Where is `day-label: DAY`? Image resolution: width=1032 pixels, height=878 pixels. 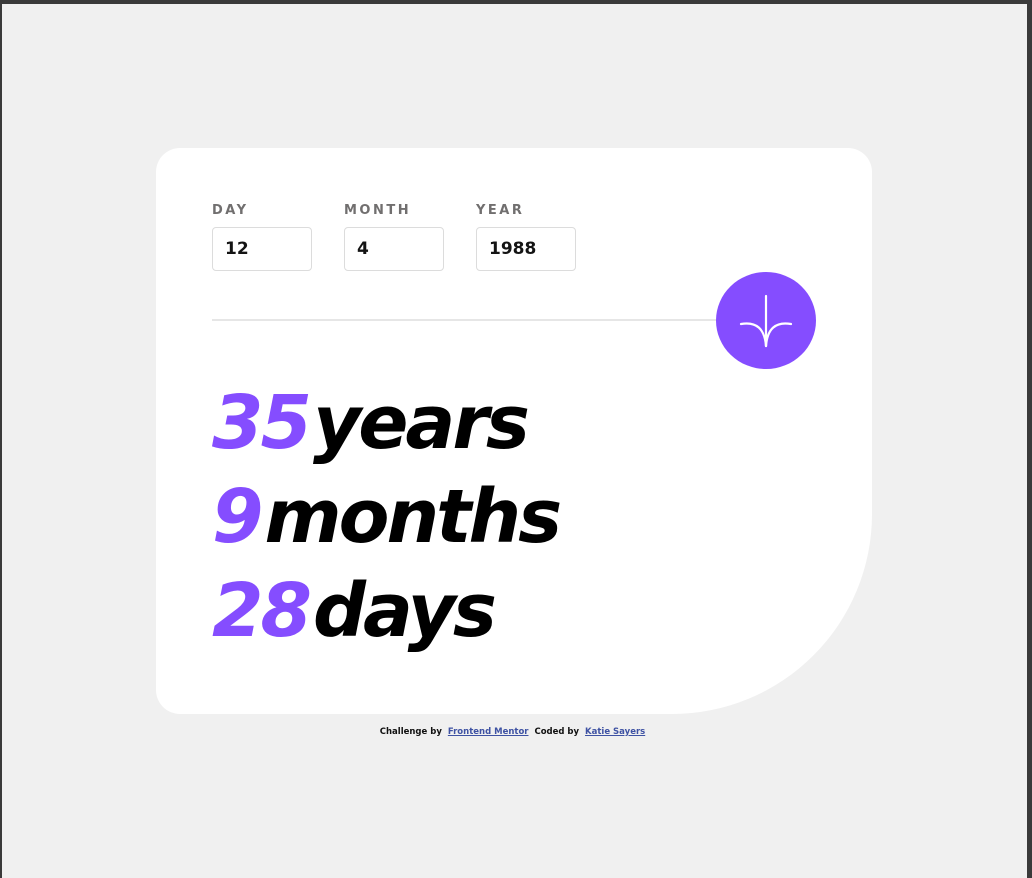 day-label: DAY is located at coordinates (230, 210).